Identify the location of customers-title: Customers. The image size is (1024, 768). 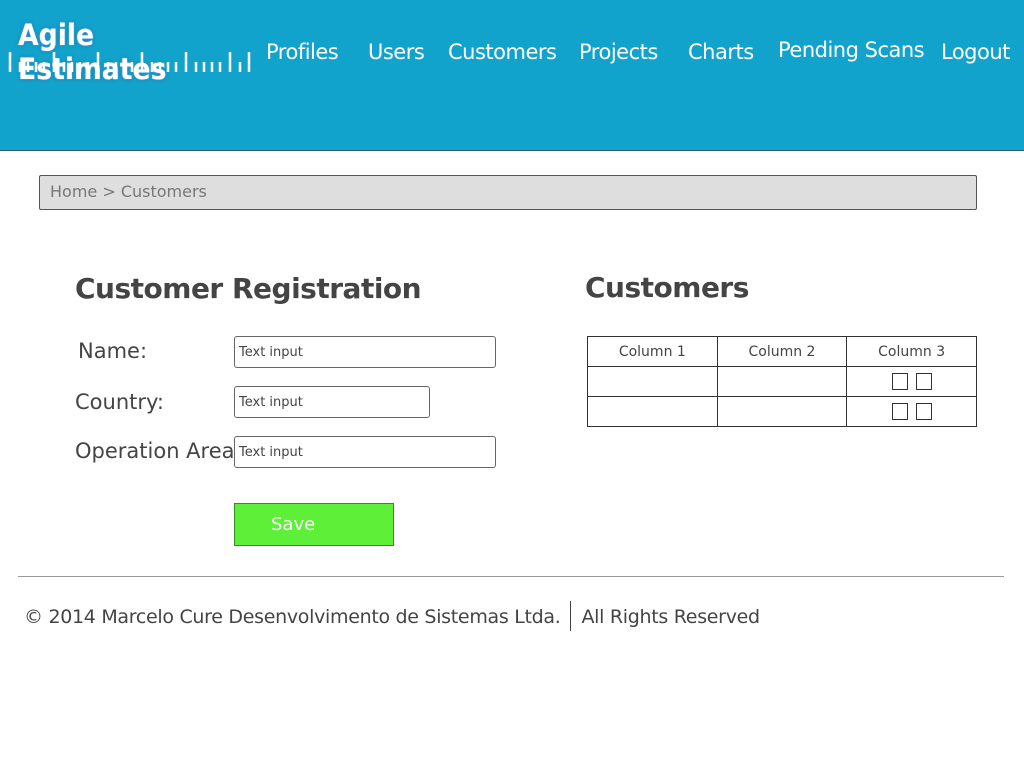
(667, 287).